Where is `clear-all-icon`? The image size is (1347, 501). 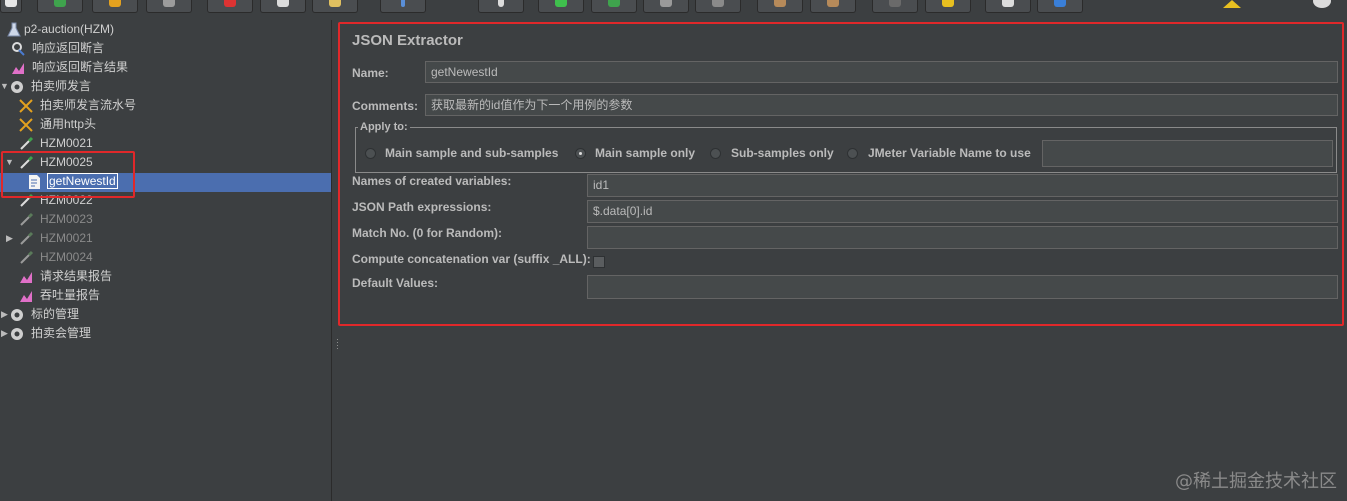
clear-all-icon is located at coordinates (833, 3).